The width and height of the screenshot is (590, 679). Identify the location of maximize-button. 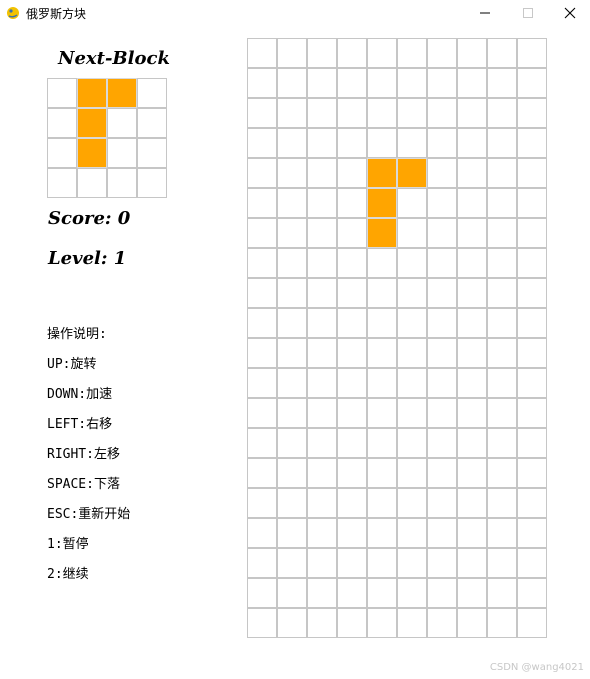
(528, 13).